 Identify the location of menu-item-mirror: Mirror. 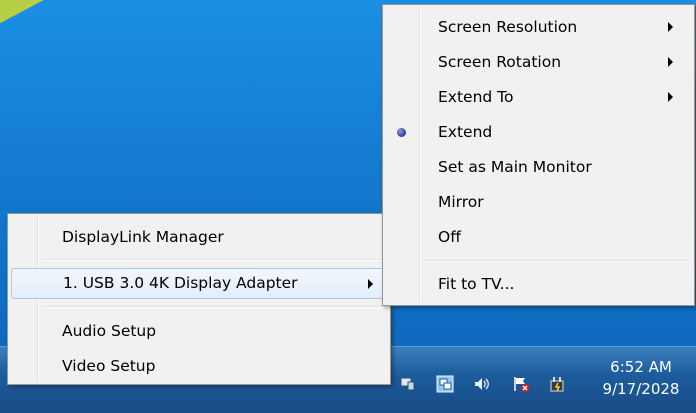
(538, 202).